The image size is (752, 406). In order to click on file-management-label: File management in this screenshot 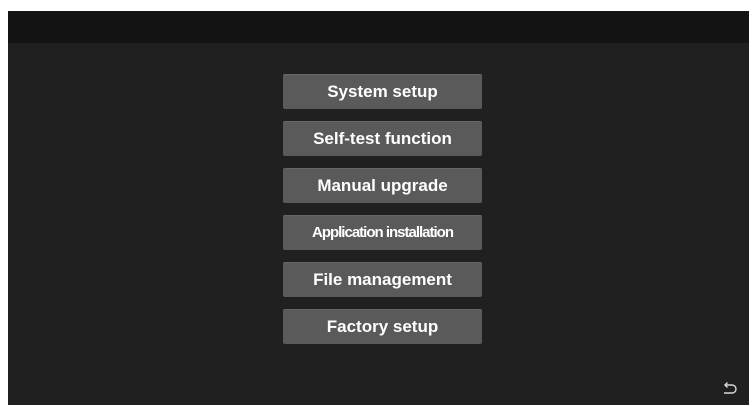, I will do `click(382, 279)`.